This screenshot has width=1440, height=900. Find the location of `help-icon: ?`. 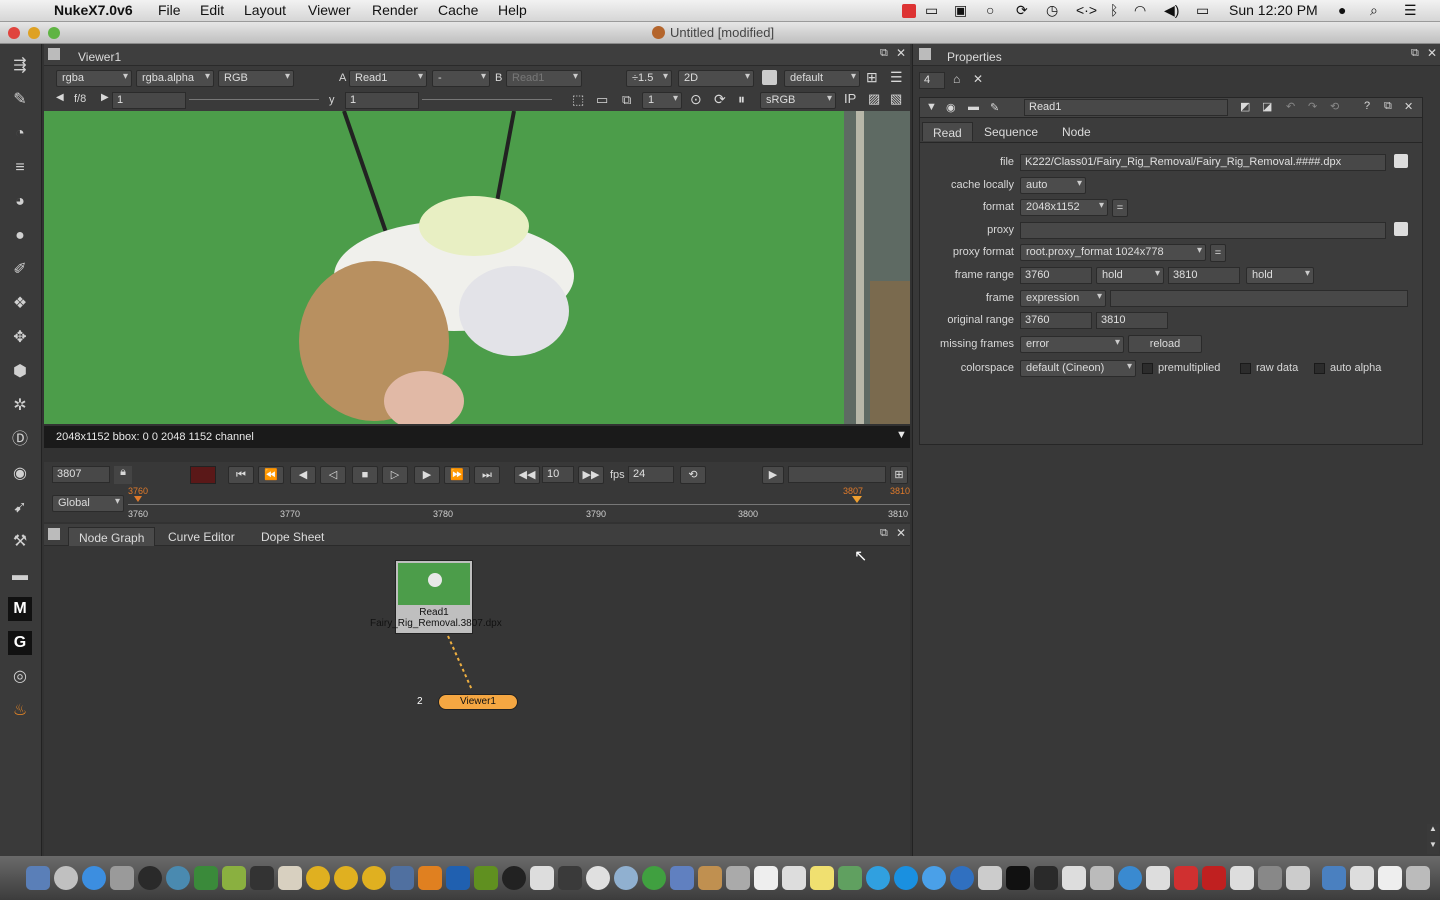

help-icon: ? is located at coordinates (1367, 106).